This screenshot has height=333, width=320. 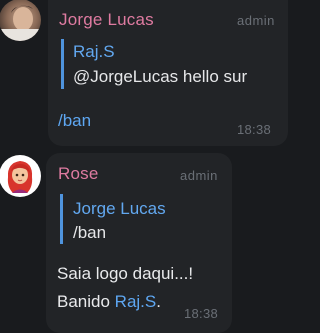 I want to click on user-mention-link: Raj.S, so click(x=136, y=301).